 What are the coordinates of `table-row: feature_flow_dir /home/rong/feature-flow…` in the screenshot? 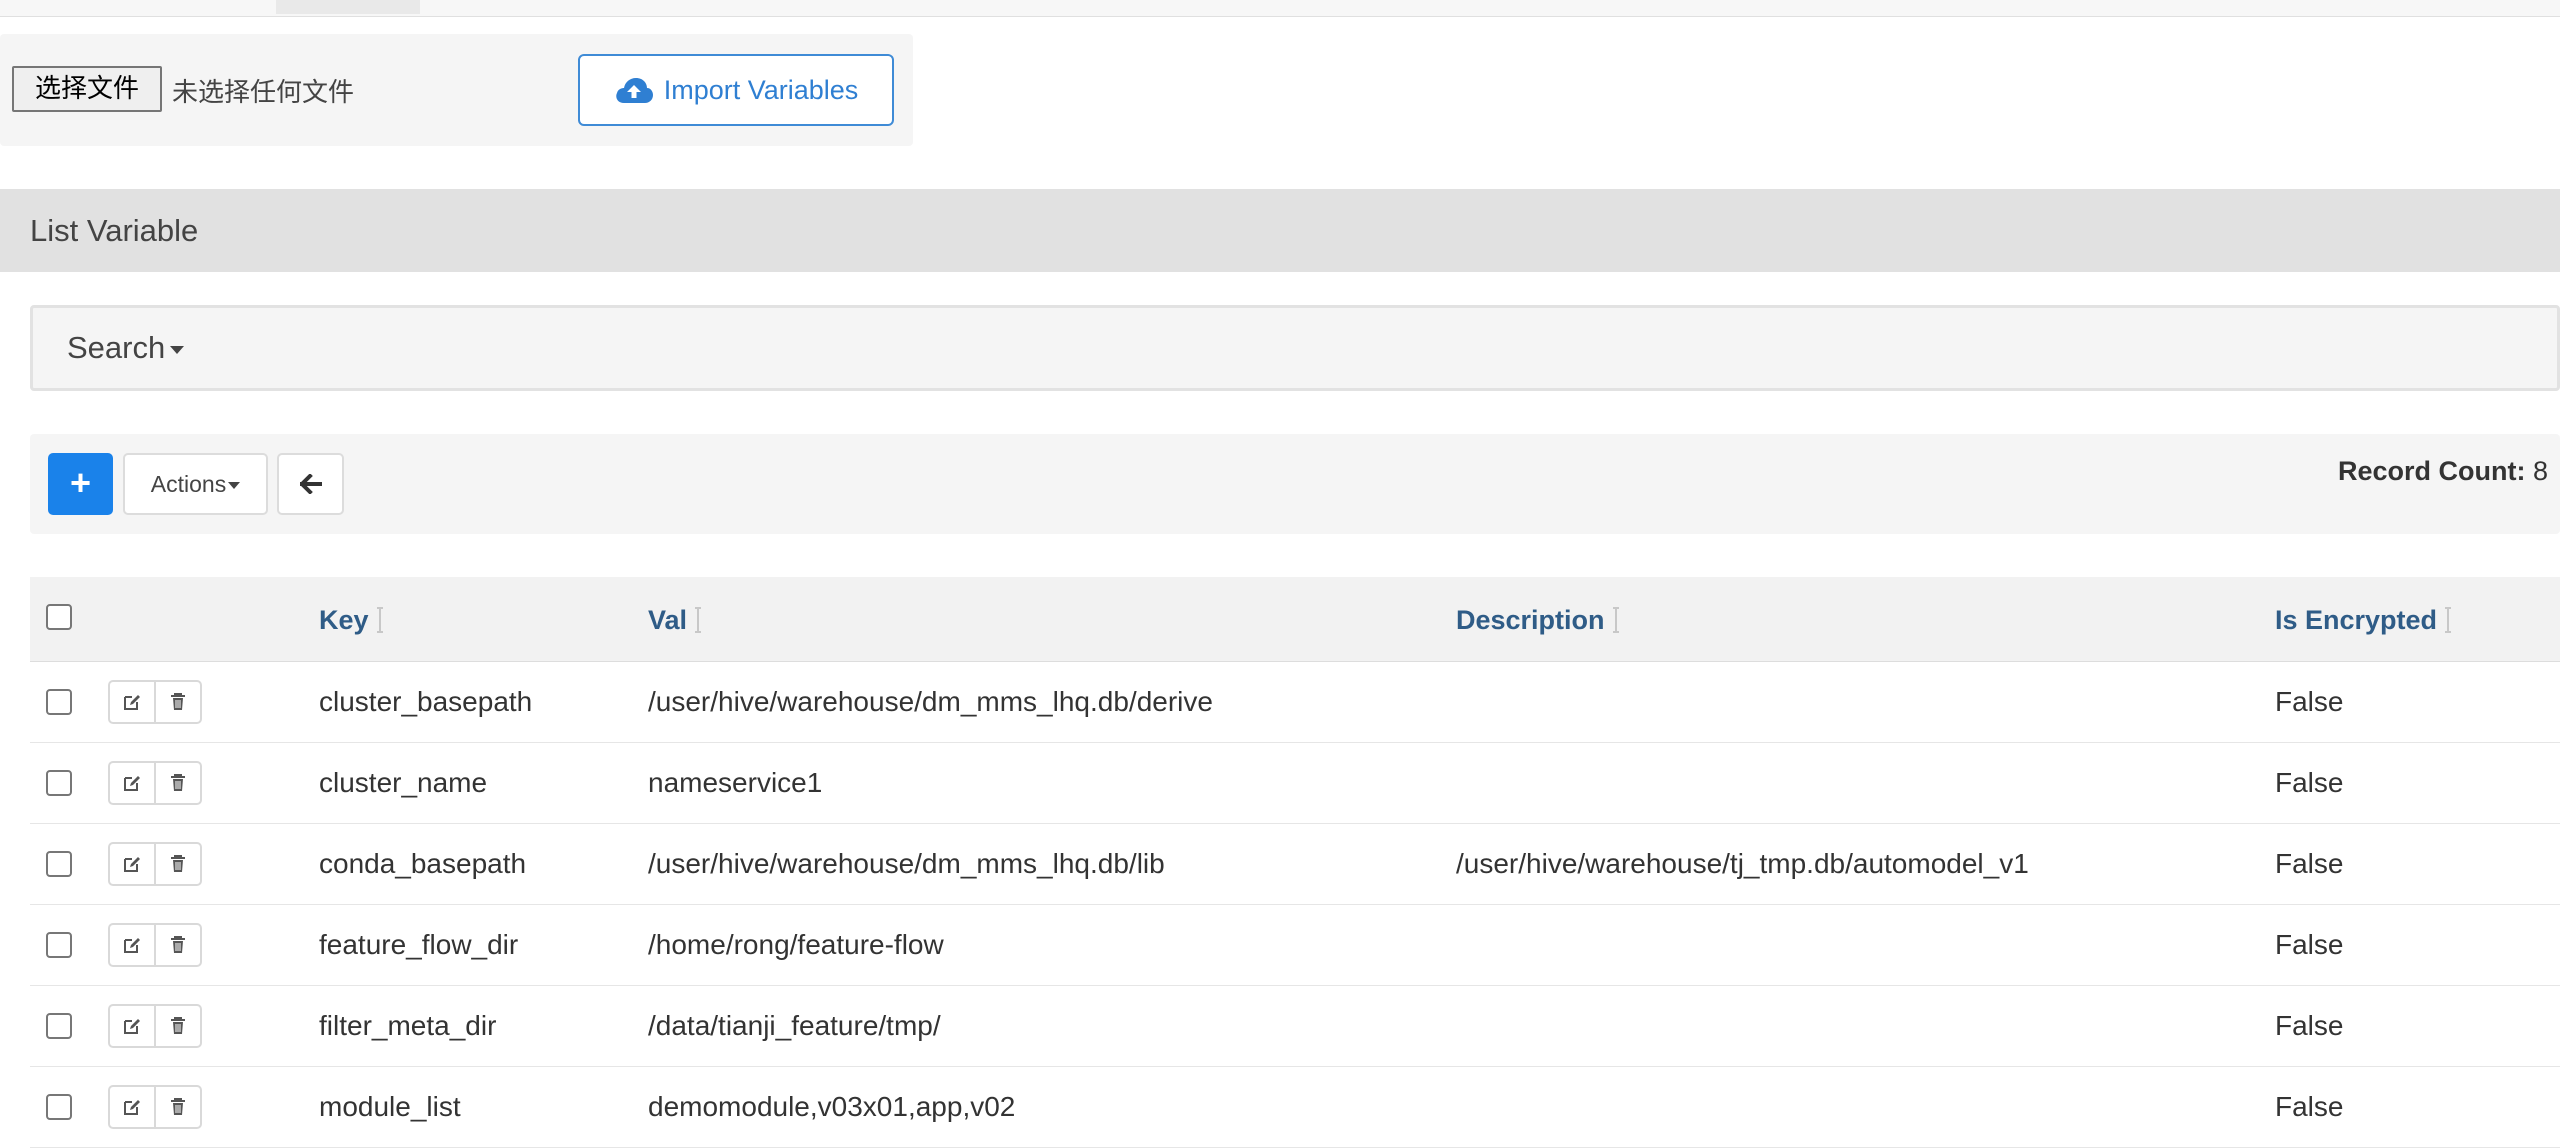 It's located at (1295, 945).